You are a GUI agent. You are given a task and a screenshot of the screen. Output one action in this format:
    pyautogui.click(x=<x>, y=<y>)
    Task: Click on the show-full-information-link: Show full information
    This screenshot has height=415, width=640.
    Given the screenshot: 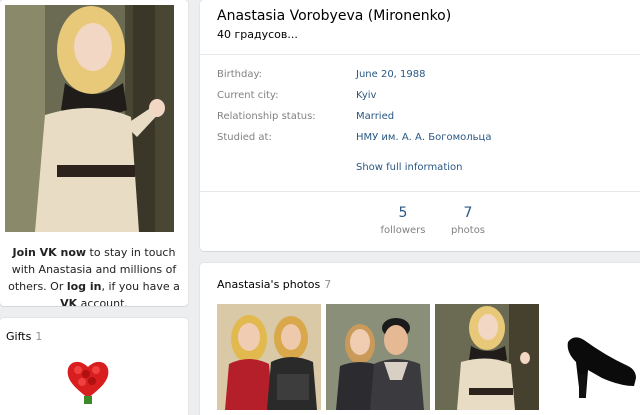 What is the action you would take?
    pyautogui.click(x=409, y=167)
    